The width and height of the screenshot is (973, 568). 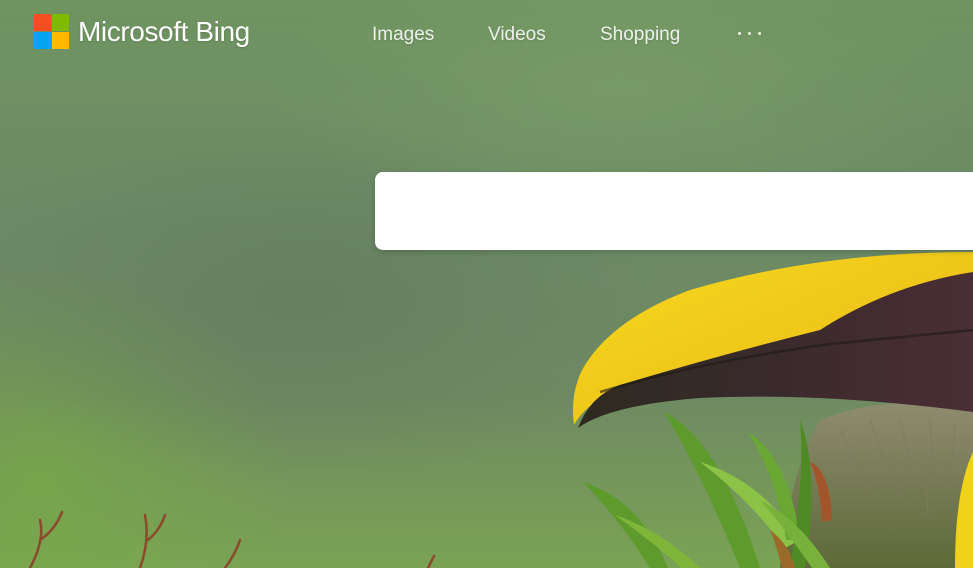 What do you see at coordinates (751, 34) in the screenshot?
I see `more-dots-icon` at bounding box center [751, 34].